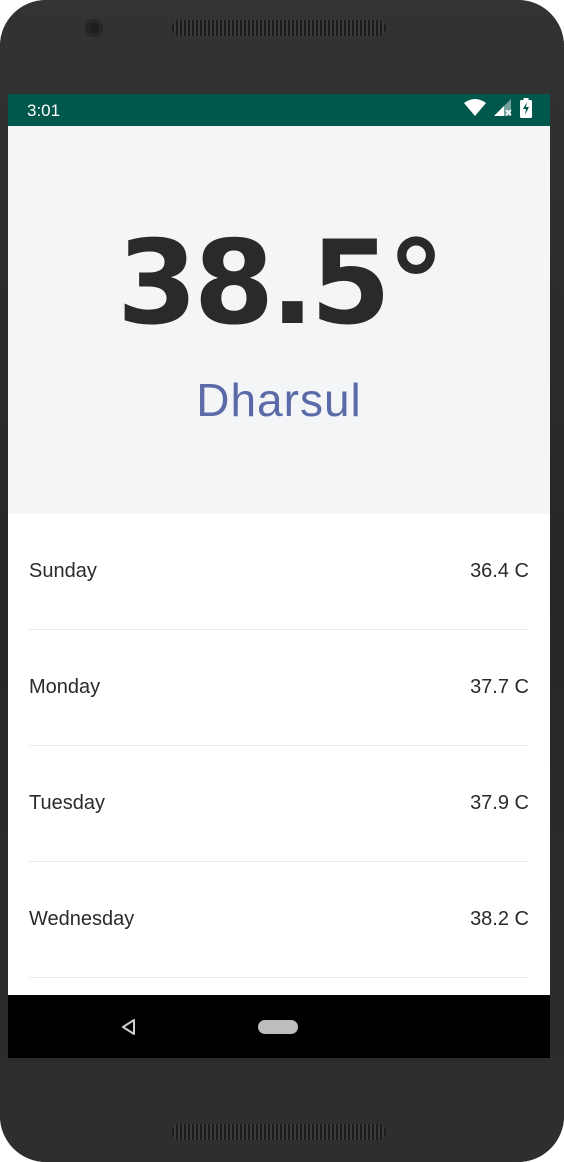  I want to click on earpiece-speaker, so click(279, 28).